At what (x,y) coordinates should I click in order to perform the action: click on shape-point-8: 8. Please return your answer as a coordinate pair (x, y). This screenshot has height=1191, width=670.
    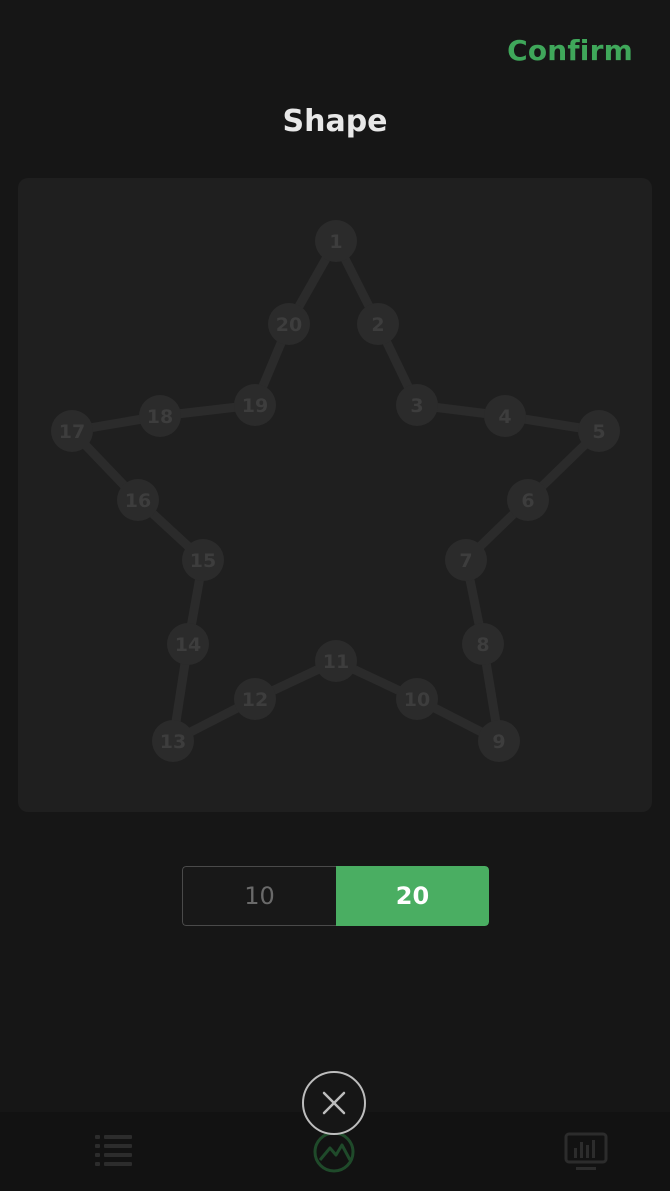
    Looking at the image, I should click on (483, 644).